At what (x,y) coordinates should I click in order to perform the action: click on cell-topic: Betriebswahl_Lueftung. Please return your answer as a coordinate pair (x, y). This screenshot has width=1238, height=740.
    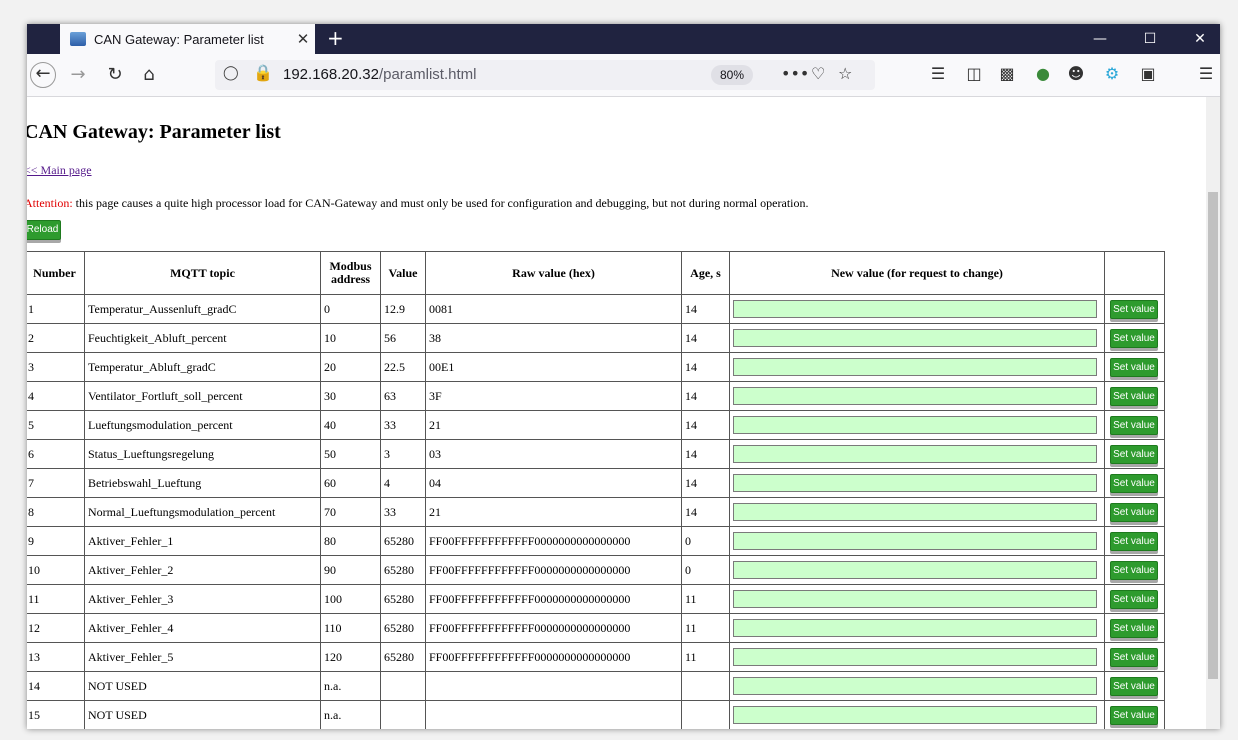
    Looking at the image, I should click on (202, 483).